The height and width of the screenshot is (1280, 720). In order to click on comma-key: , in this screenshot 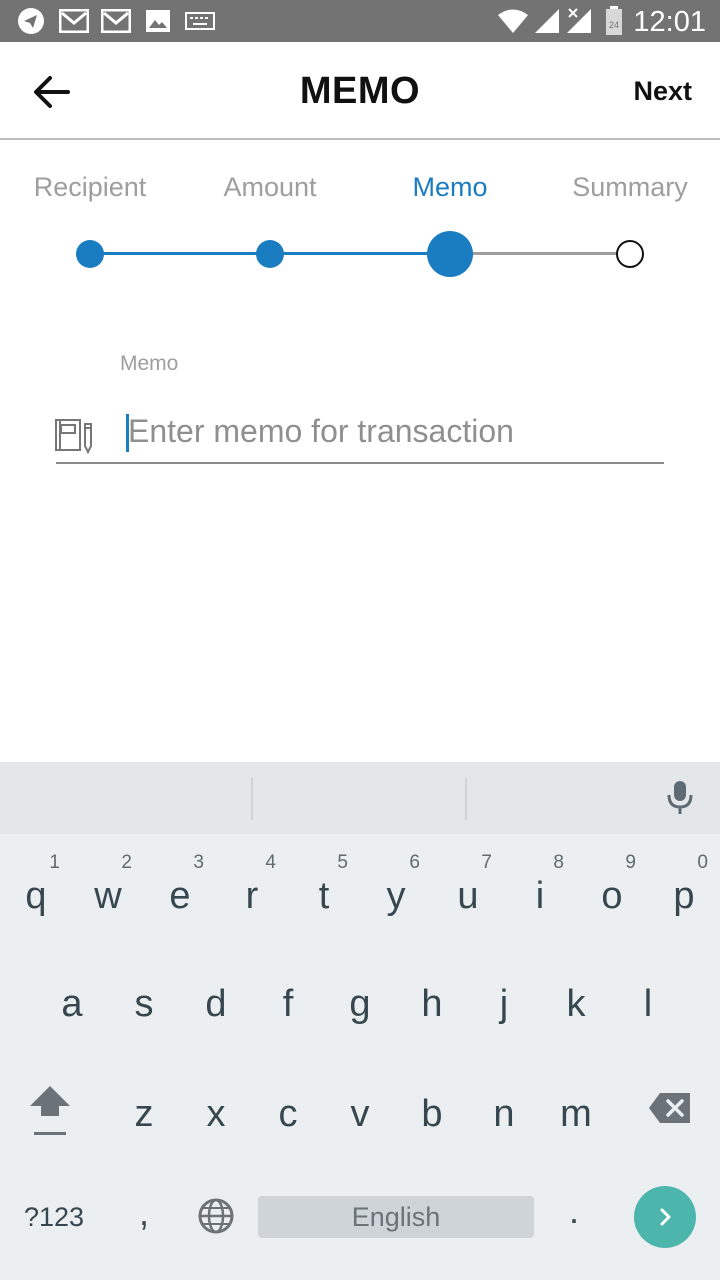, I will do `click(144, 1213)`.